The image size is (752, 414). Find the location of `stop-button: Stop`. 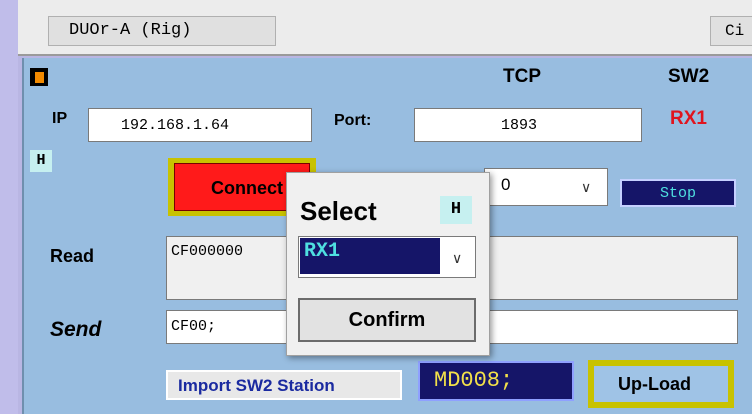

stop-button: Stop is located at coordinates (678, 193).